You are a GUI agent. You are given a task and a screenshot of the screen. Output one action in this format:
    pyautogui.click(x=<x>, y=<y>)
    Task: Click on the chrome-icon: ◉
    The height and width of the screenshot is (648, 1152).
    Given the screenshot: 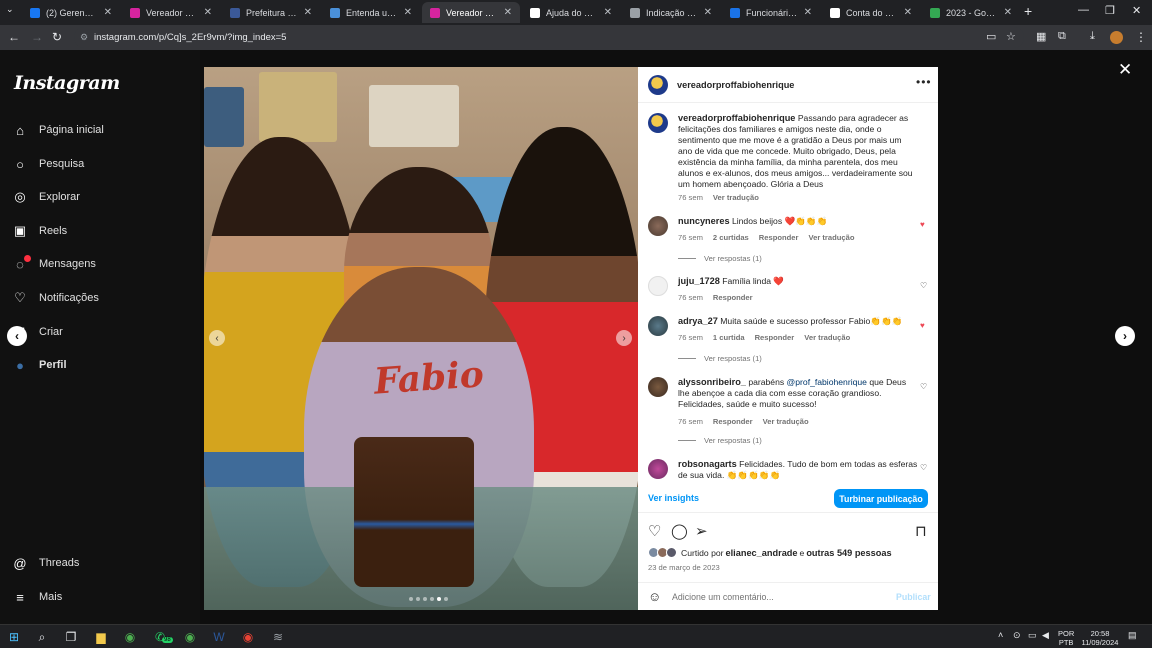 What is the action you would take?
    pyautogui.click(x=130, y=637)
    